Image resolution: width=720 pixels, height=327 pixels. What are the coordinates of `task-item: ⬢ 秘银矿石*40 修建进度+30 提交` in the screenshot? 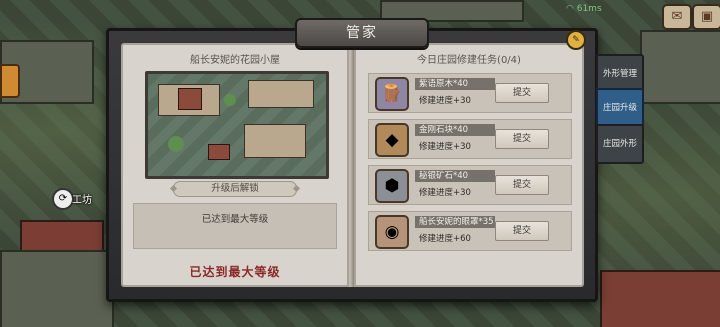 It's located at (470, 185).